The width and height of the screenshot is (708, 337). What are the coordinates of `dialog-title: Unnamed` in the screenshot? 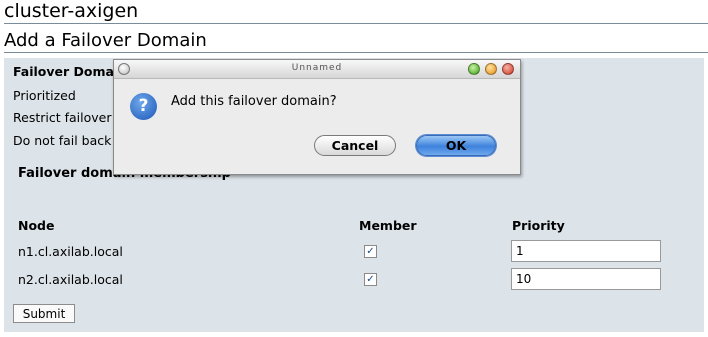 It's located at (317, 68).